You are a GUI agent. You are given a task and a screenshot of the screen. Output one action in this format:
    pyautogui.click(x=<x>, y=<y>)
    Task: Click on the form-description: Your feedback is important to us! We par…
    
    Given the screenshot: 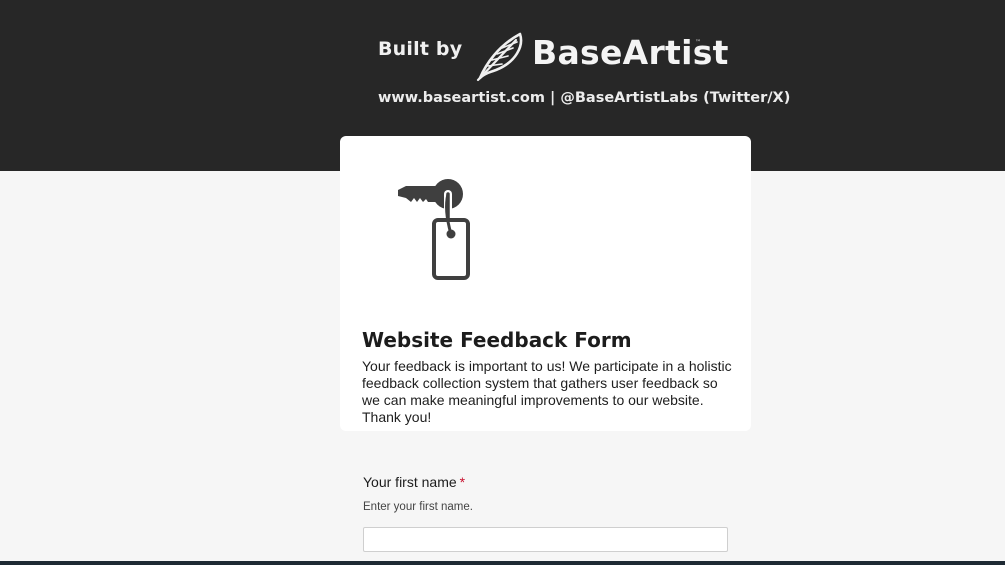 What is the action you would take?
    pyautogui.click(x=547, y=391)
    